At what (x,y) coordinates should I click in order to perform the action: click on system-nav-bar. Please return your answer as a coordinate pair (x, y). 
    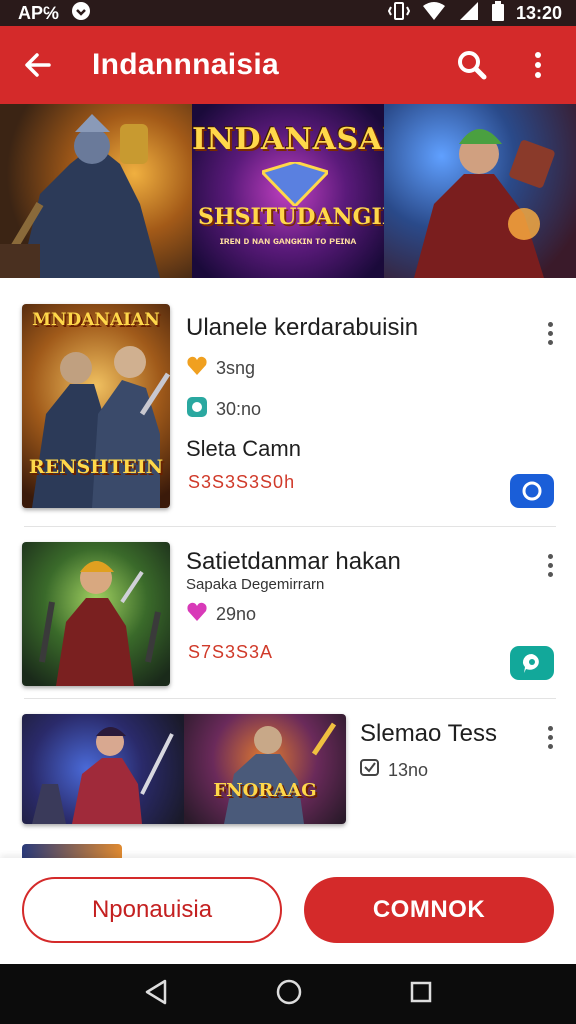
    Looking at the image, I should click on (288, 994).